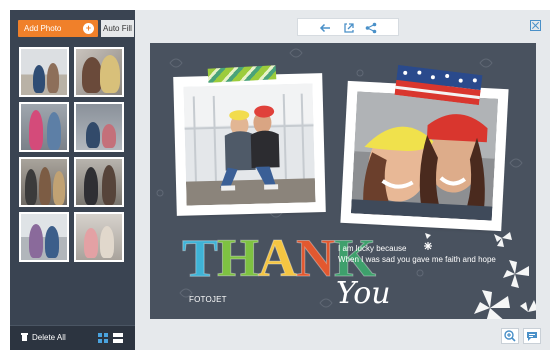  I want to click on brand-label: FOTOJET, so click(208, 299).